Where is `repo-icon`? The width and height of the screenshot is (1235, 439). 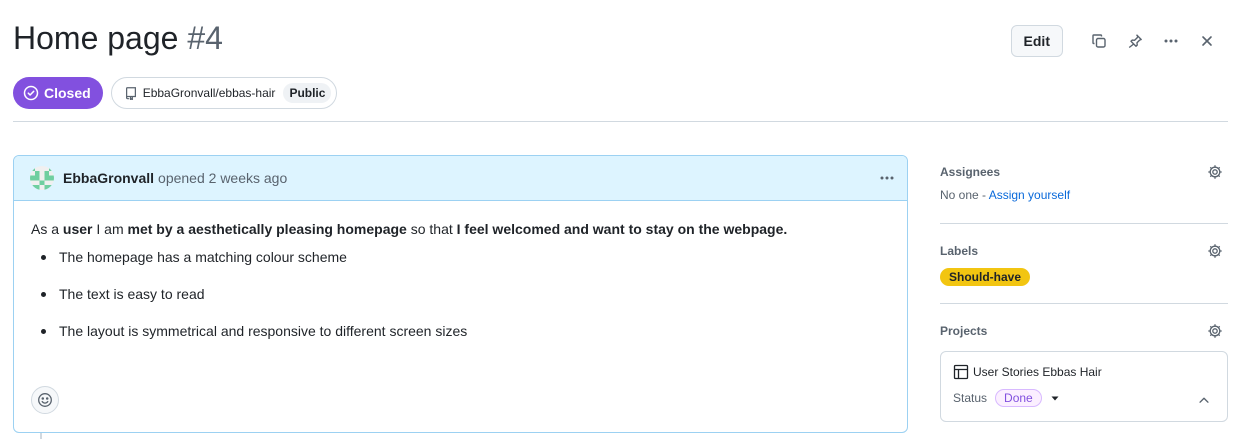 repo-icon is located at coordinates (130, 93).